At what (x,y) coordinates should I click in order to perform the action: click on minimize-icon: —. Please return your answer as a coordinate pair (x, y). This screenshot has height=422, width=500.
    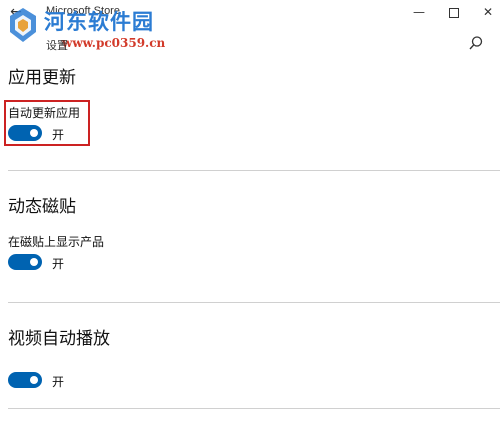
    Looking at the image, I should click on (419, 12).